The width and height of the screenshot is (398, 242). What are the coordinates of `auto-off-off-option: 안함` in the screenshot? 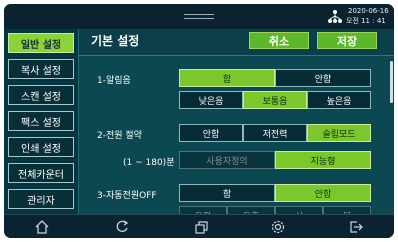 It's located at (323, 193).